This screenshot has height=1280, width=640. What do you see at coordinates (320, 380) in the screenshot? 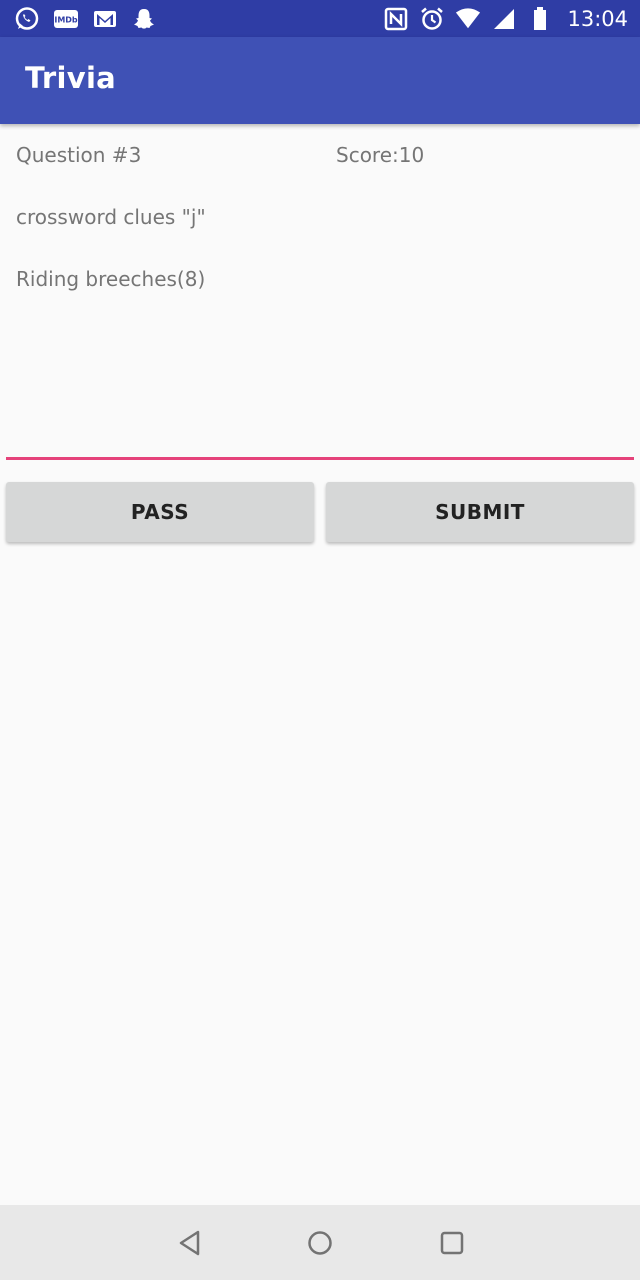
I see `answer-input` at bounding box center [320, 380].